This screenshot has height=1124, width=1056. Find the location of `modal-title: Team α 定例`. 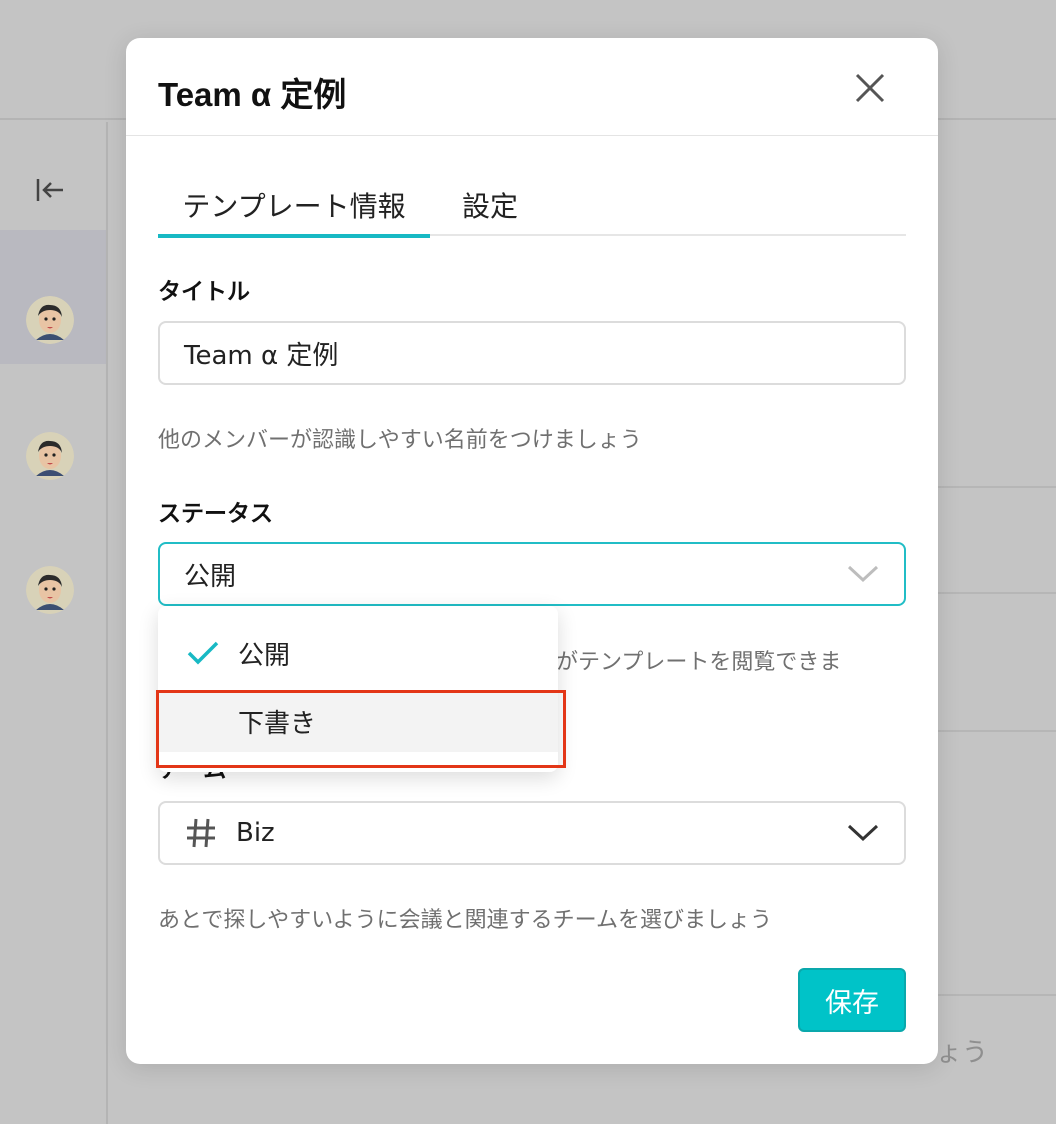

modal-title: Team α 定例 is located at coordinates (252, 94).